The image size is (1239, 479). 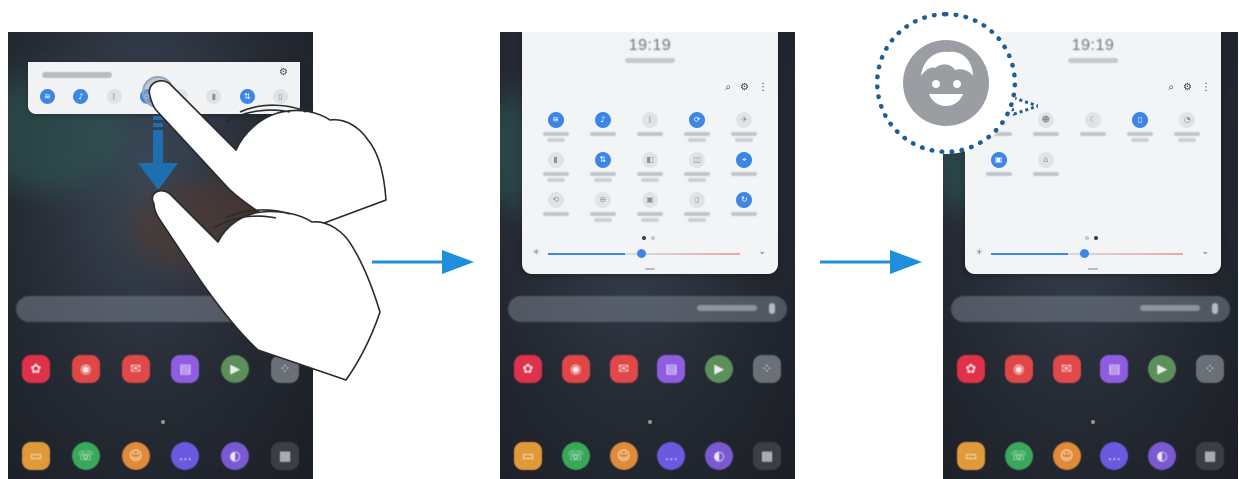 What do you see at coordinates (1092, 127) in the screenshot?
I see `tile-night-mode: ☾` at bounding box center [1092, 127].